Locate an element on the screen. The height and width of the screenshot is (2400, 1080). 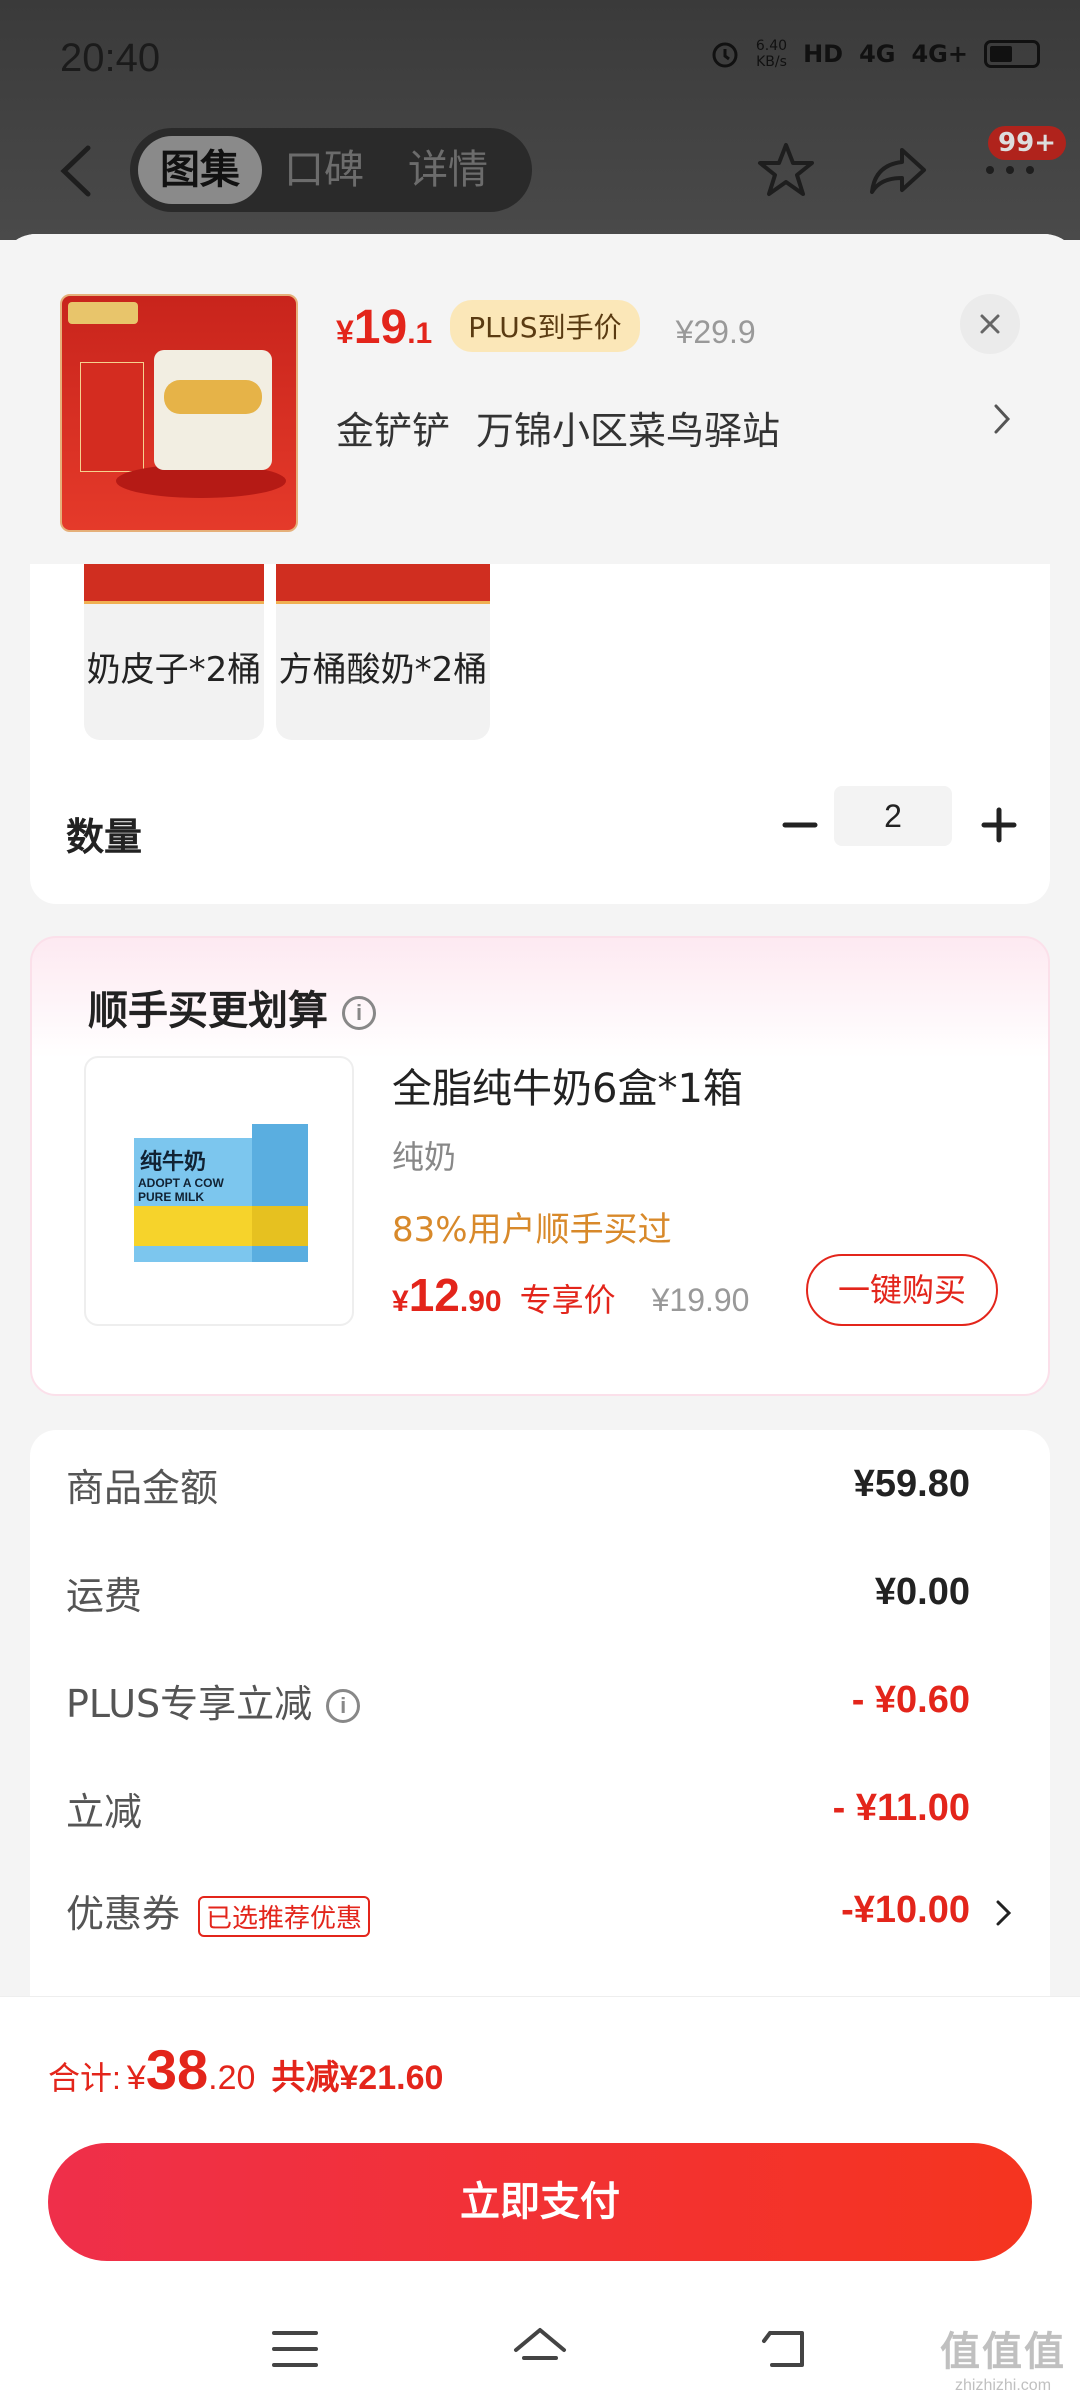
spec-card: 奶皮子*2桶 方桶酸奶*2桶 数量 2 is located at coordinates (540, 734).